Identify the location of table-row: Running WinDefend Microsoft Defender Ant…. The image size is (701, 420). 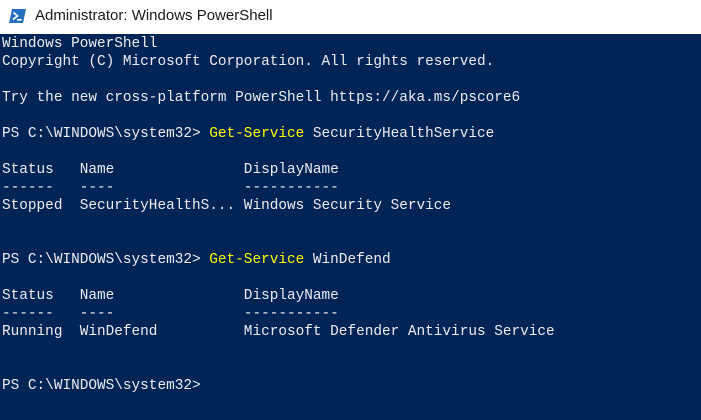
(278, 332).